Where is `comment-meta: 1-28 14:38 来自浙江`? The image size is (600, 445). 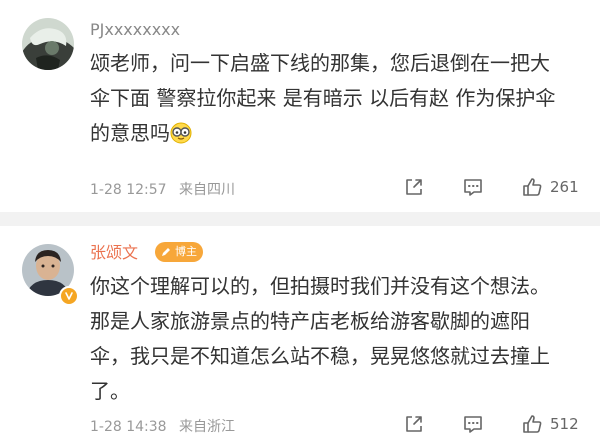 comment-meta: 1-28 14:38 来自浙江 is located at coordinates (162, 427).